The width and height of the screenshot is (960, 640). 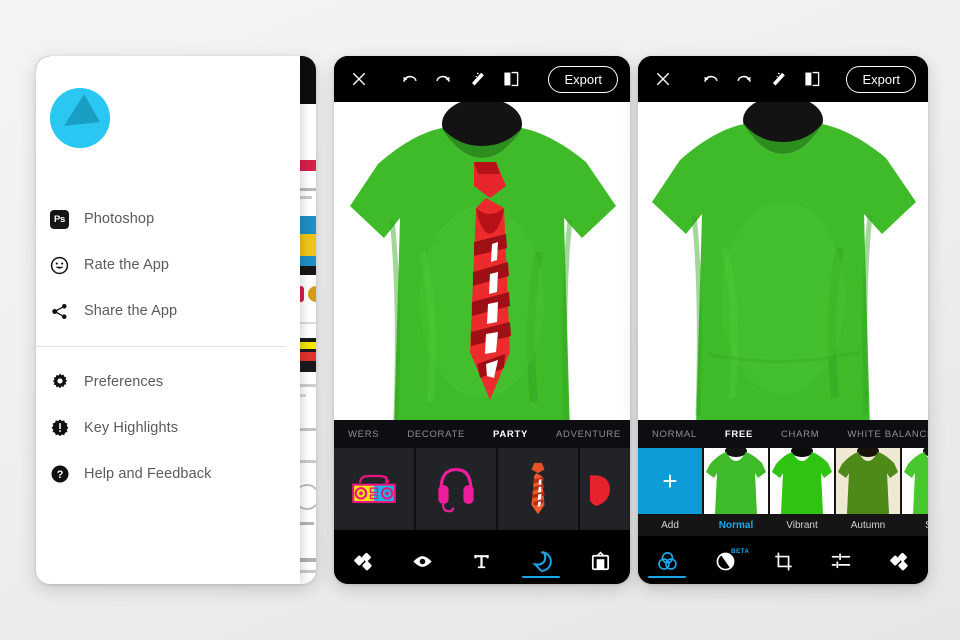 I want to click on filter-label: Add, so click(x=670, y=525).